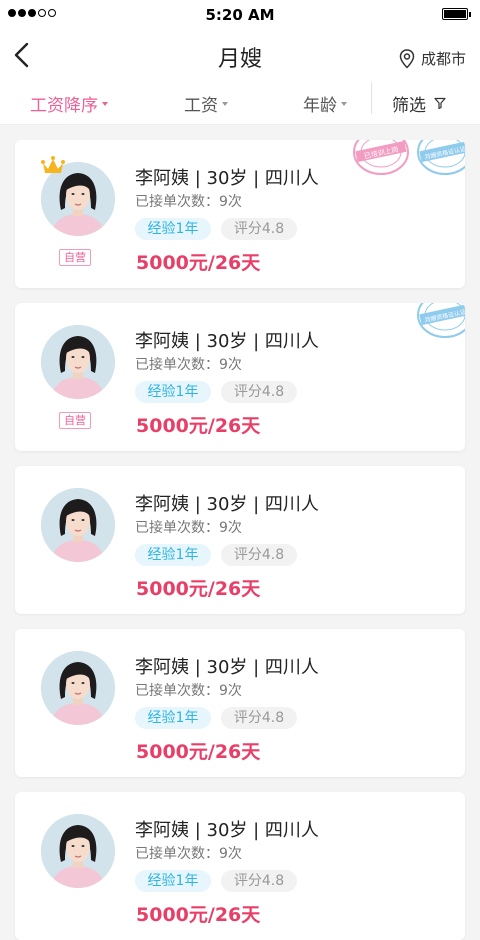 This screenshot has width=480, height=940. I want to click on status-bar: 5:20 AM, so click(240, 15).